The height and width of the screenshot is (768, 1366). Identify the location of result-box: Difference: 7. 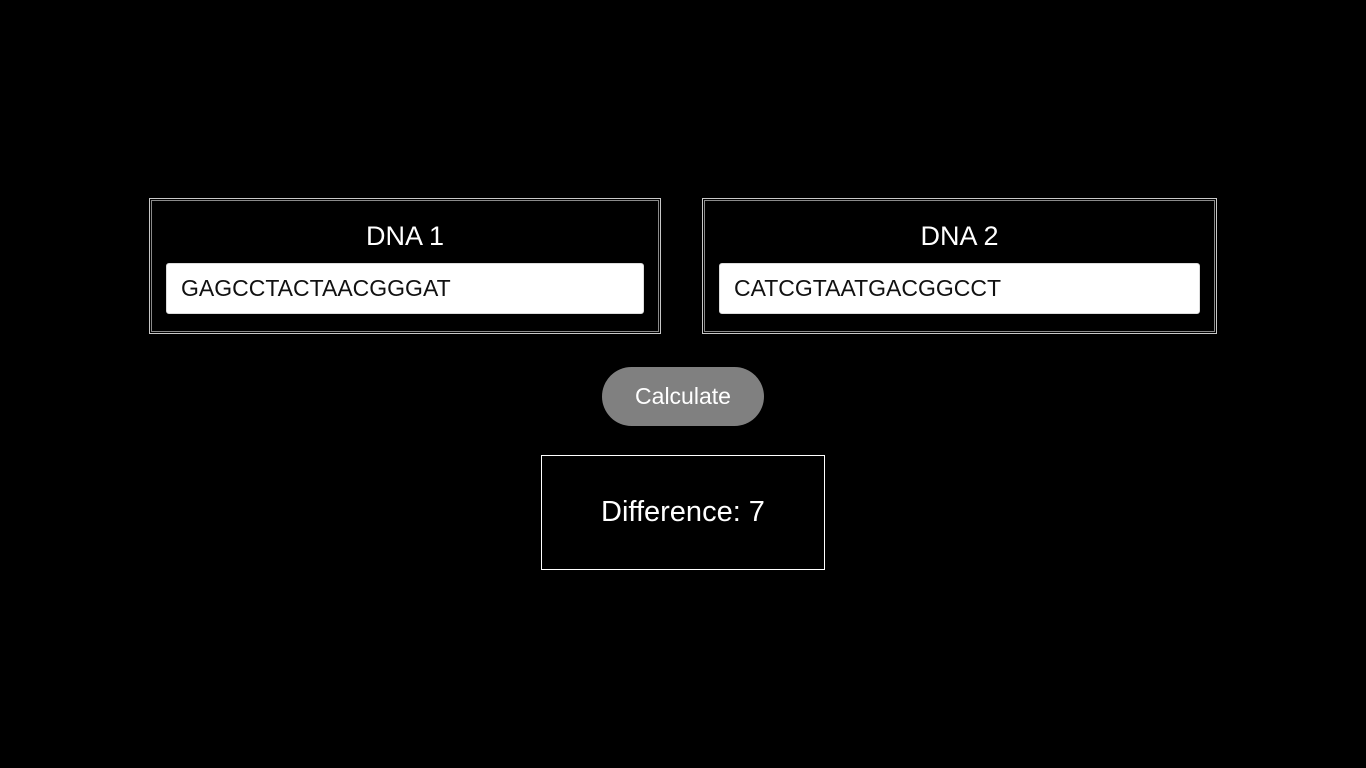
(683, 512).